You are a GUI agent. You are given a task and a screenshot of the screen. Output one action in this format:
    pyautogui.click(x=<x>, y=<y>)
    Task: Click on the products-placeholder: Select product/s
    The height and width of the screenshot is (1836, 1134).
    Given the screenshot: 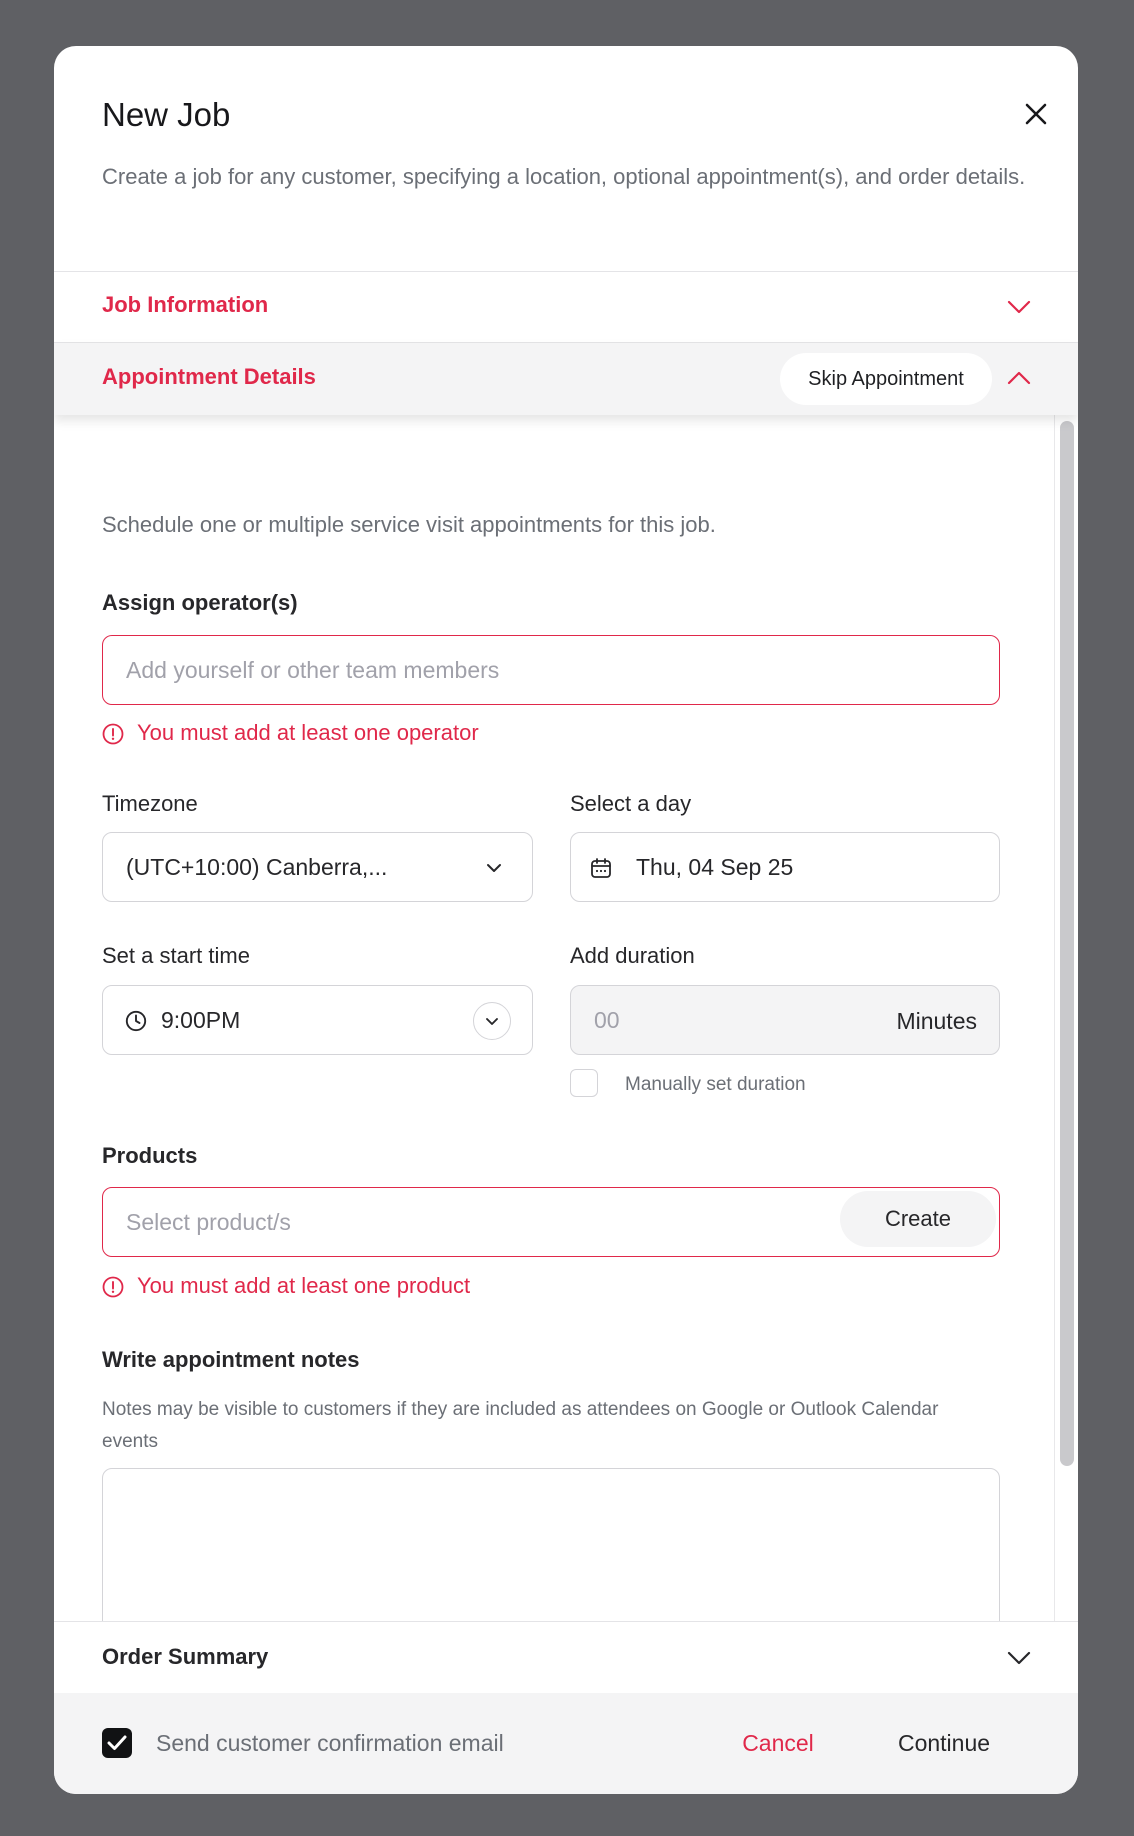 What is the action you would take?
    pyautogui.click(x=208, y=1222)
    